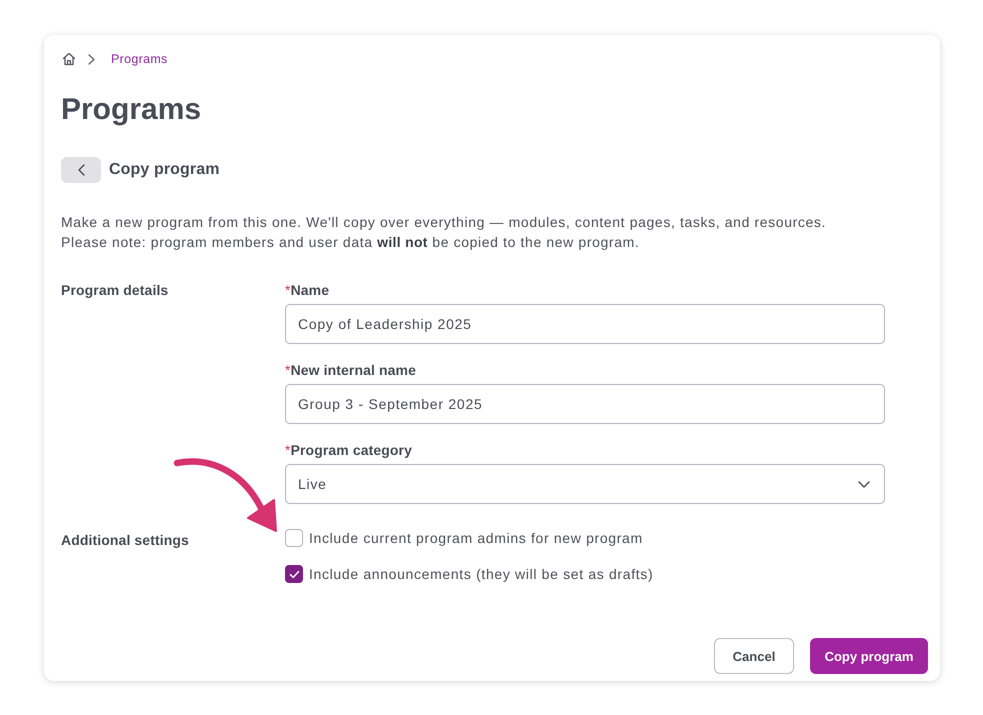 The image size is (983, 715). I want to click on section-label: Program details, so click(114, 290).